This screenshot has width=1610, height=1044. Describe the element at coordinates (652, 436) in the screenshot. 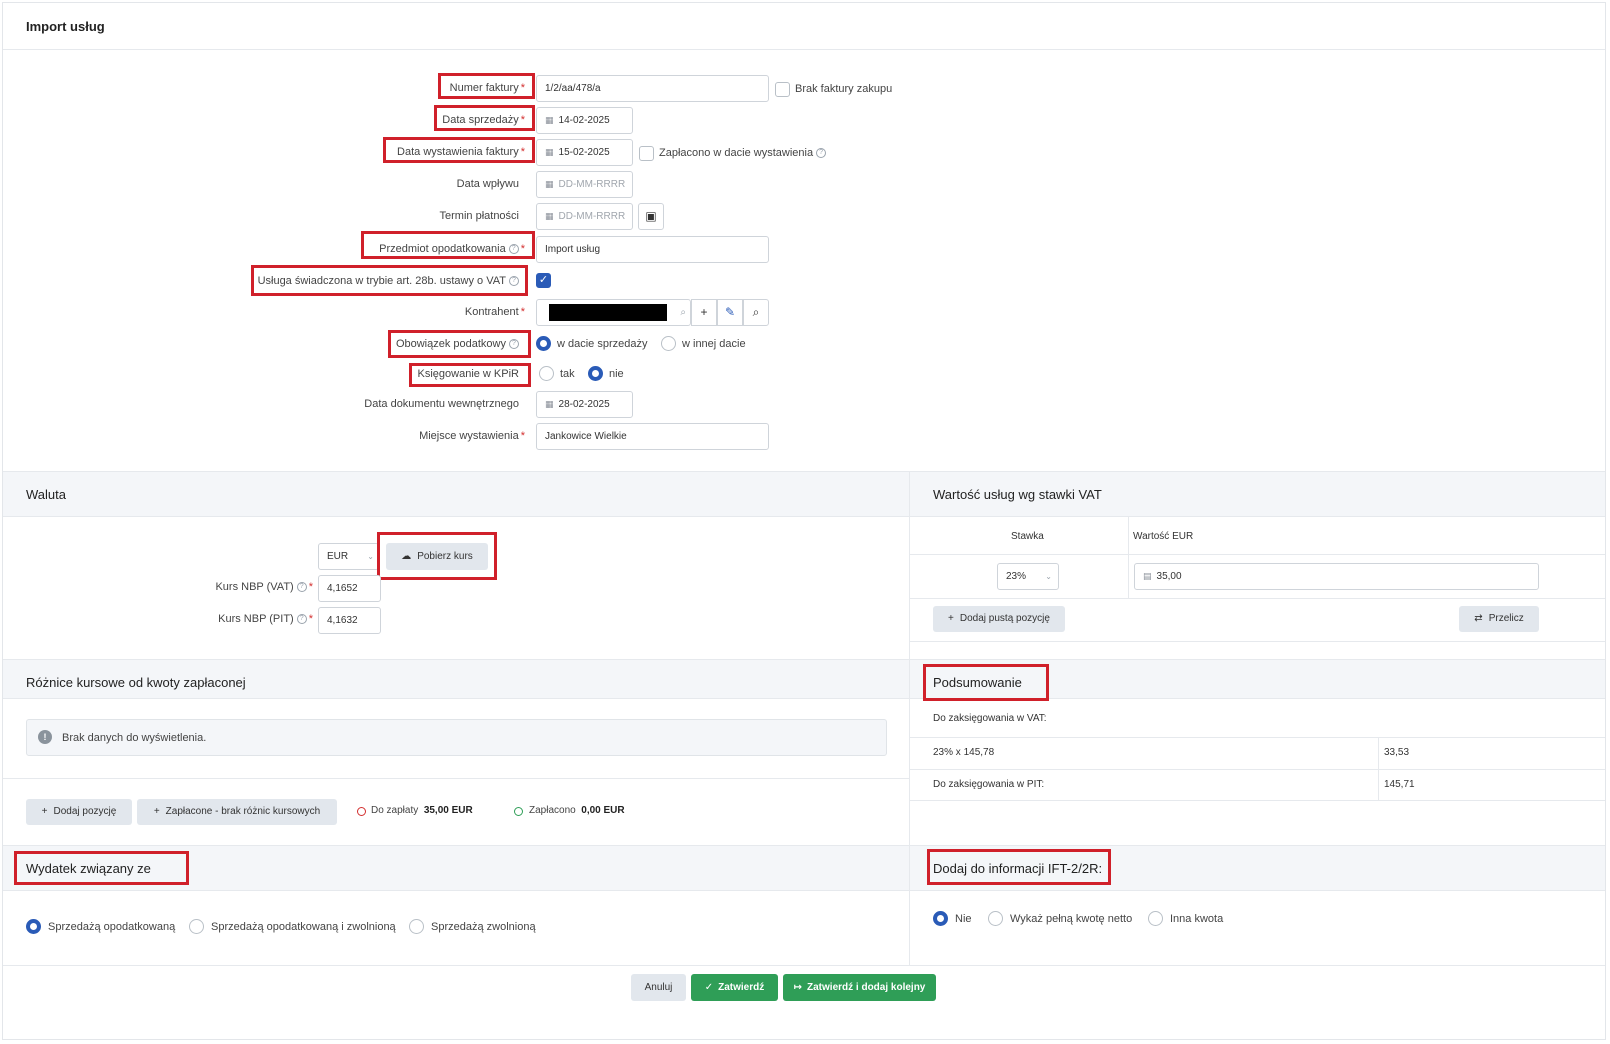

I see `miejsce-wystawienia-input: Jankowice Wielkie` at that location.